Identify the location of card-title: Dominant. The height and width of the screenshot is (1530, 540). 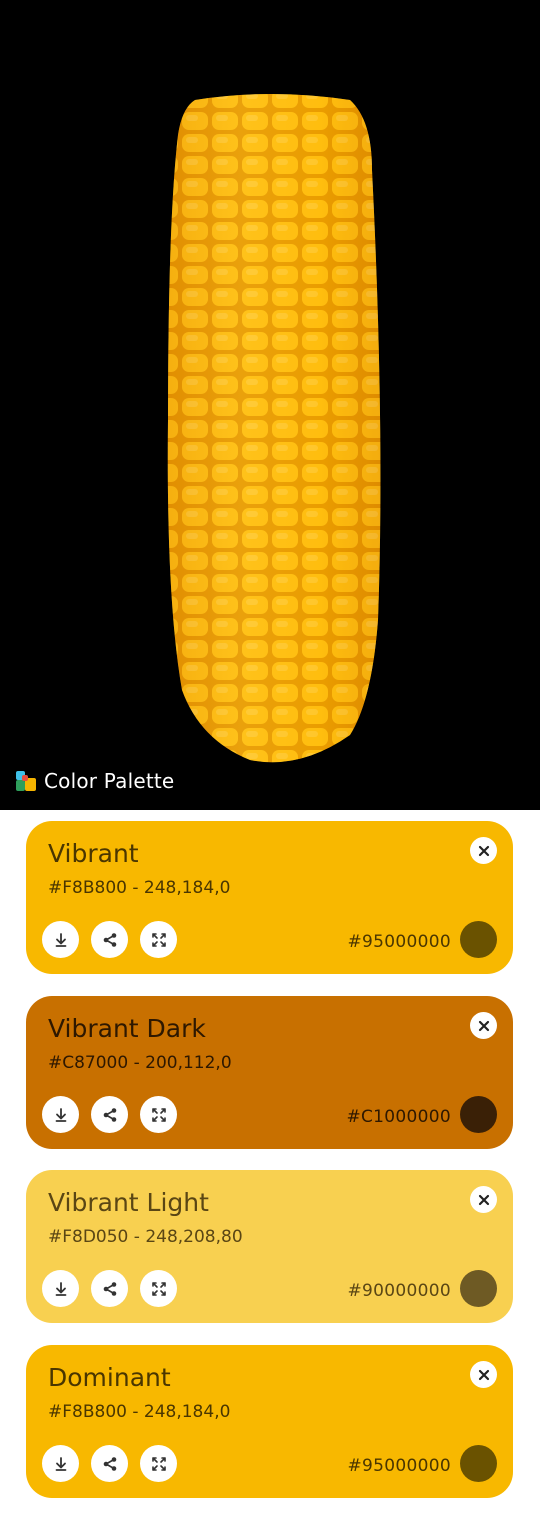
(109, 1377).